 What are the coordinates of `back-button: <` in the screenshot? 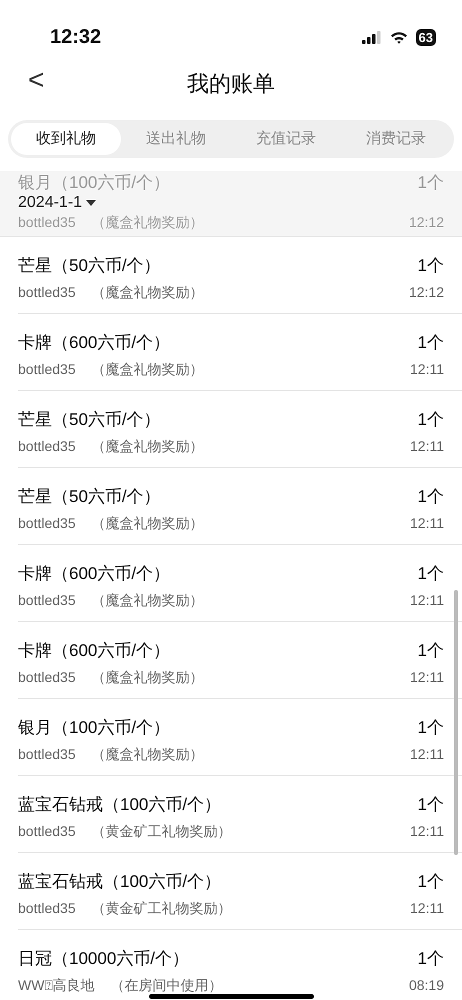 It's located at (36, 80).